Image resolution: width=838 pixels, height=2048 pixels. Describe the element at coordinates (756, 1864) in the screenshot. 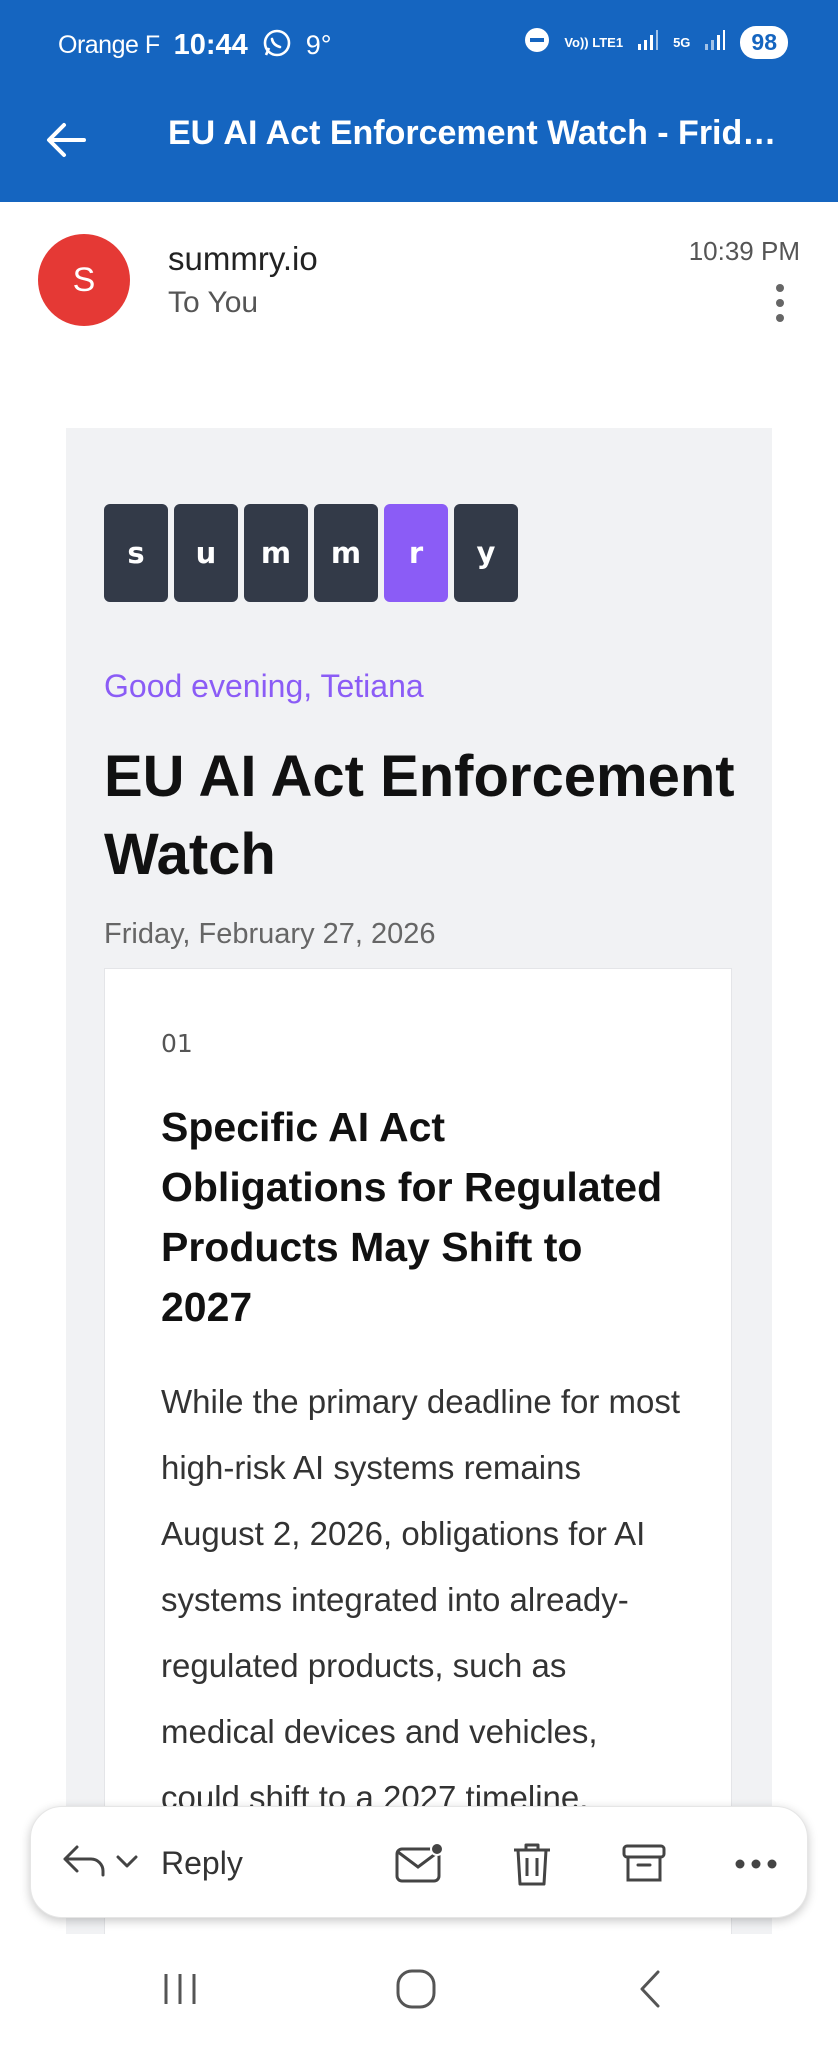

I see `more-horizontal-icon` at that location.